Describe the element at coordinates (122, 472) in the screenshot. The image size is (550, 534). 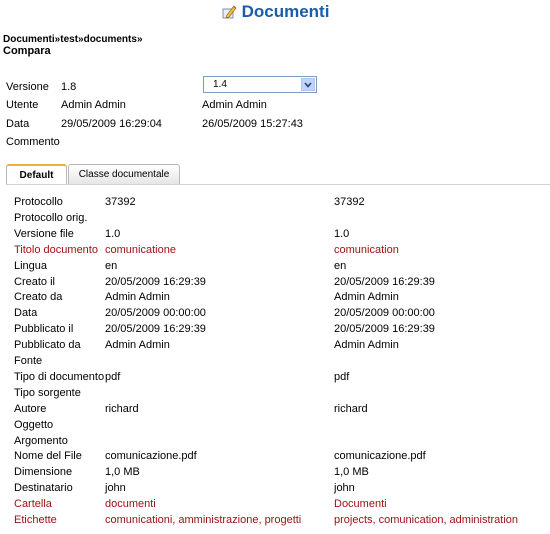
I see `field-value-v1: 1,0 MB` at that location.